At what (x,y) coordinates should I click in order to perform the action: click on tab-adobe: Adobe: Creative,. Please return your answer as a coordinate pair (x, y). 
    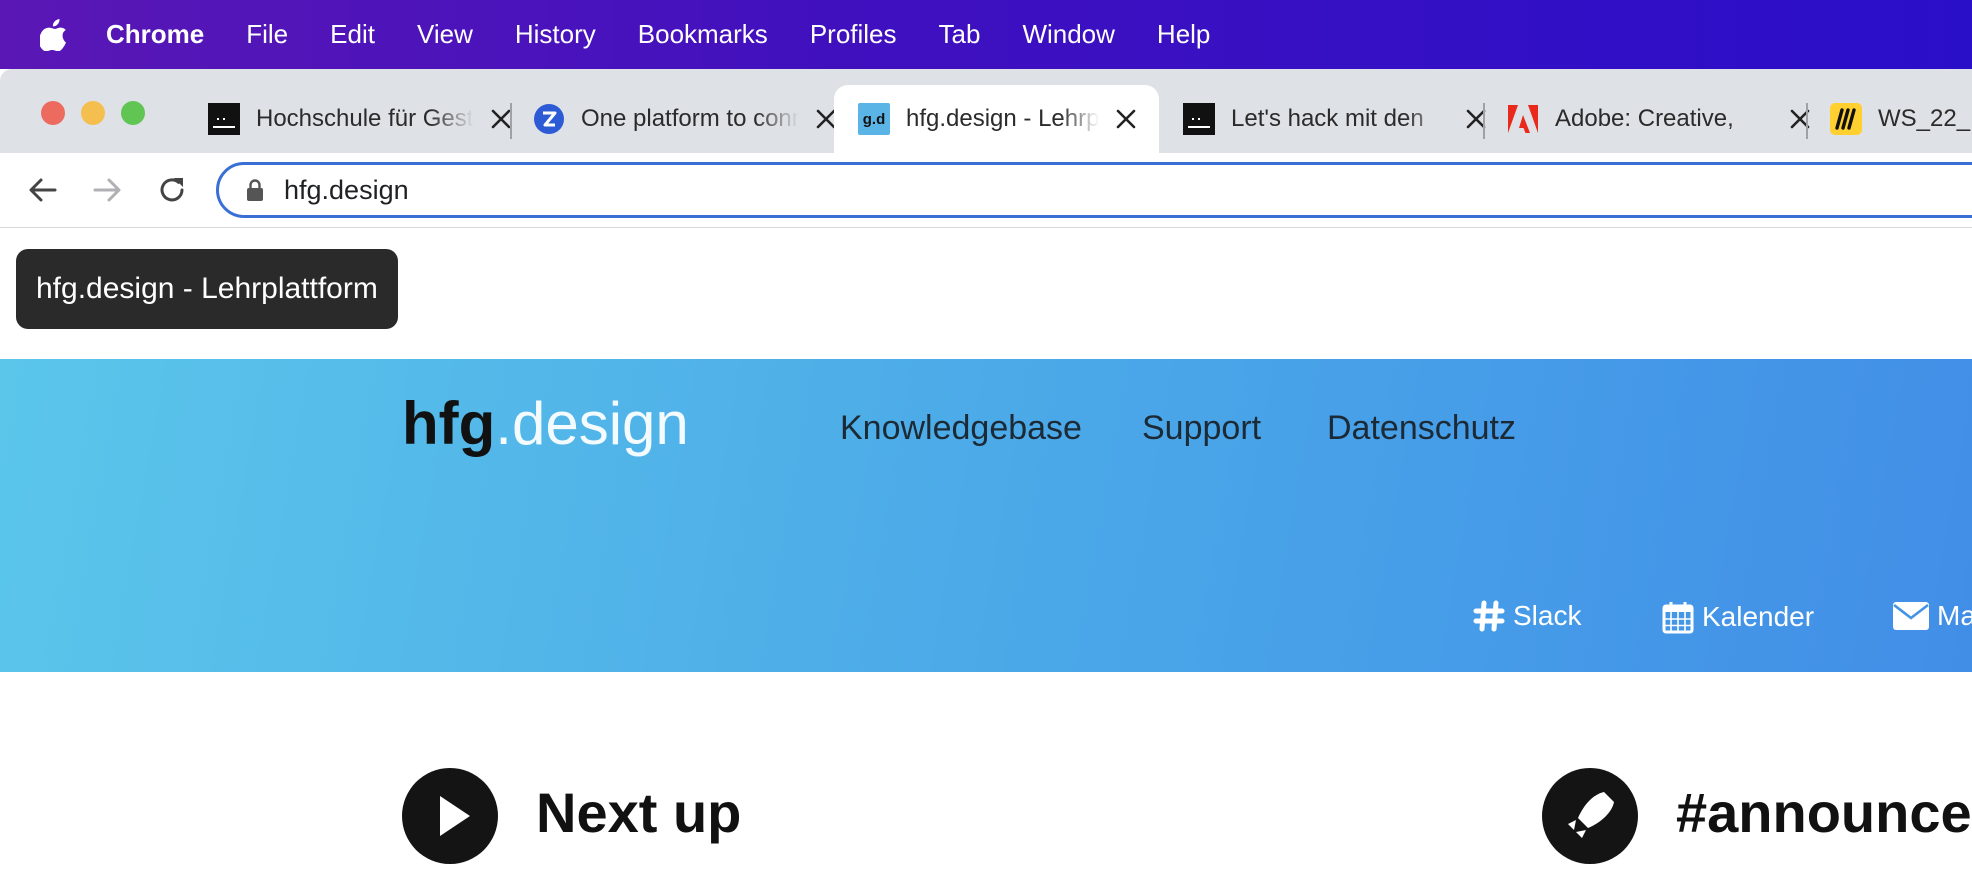
    Looking at the image, I should click on (1647, 119).